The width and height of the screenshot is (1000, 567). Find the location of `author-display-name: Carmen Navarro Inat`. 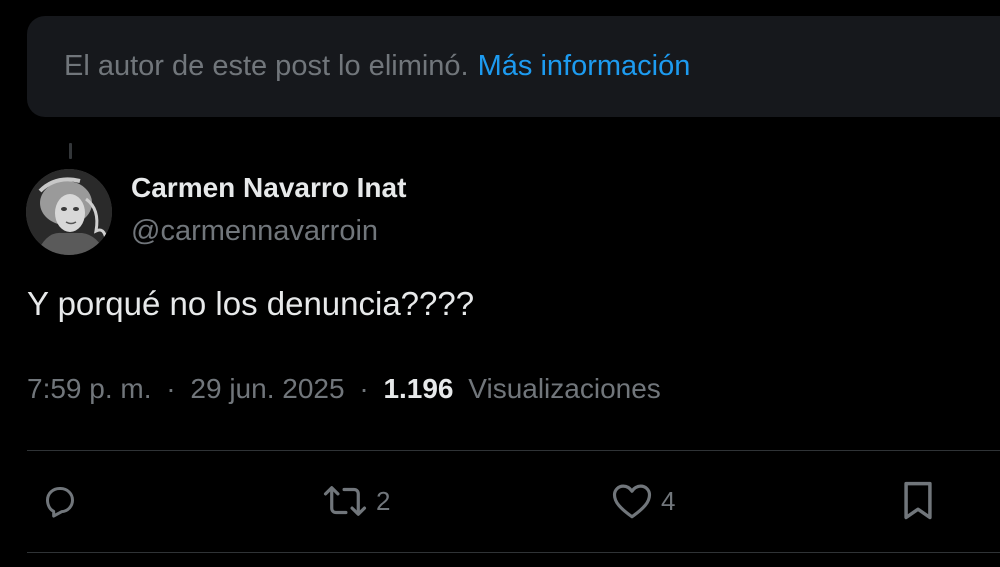

author-display-name: Carmen Navarro Inat is located at coordinates (268, 188).